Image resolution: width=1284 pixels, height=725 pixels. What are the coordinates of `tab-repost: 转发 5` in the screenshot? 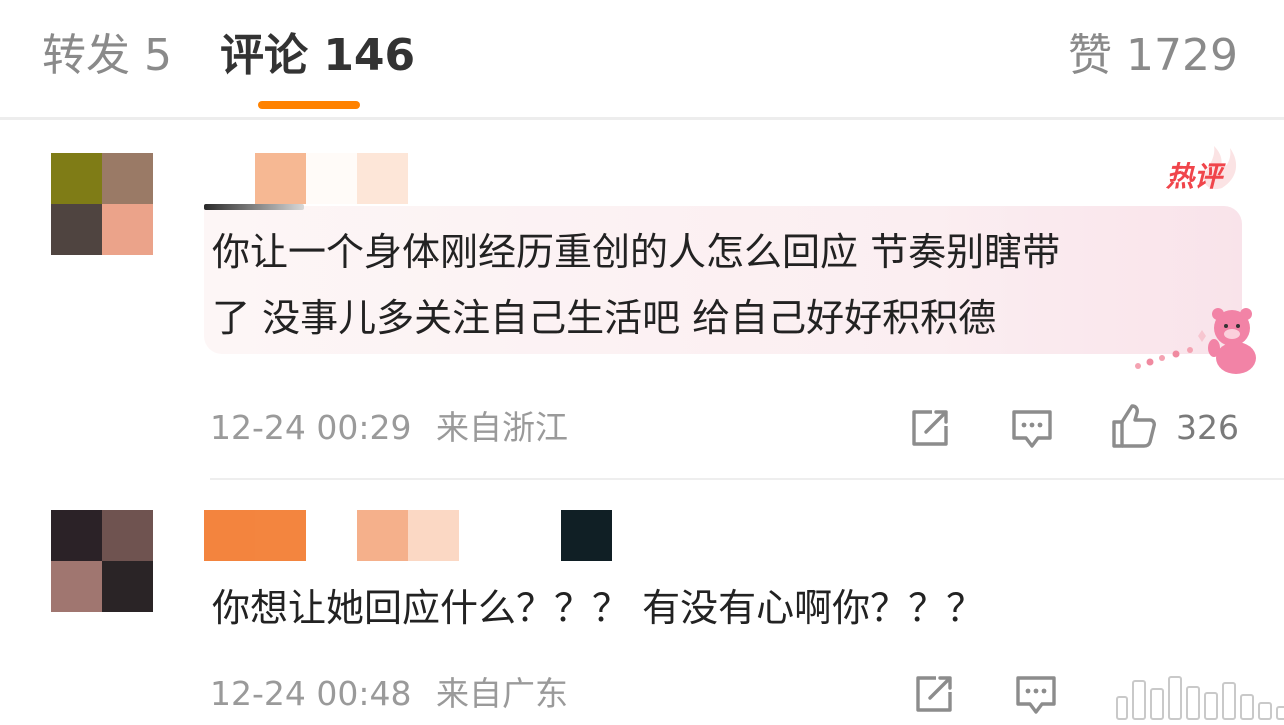 It's located at (107, 56).